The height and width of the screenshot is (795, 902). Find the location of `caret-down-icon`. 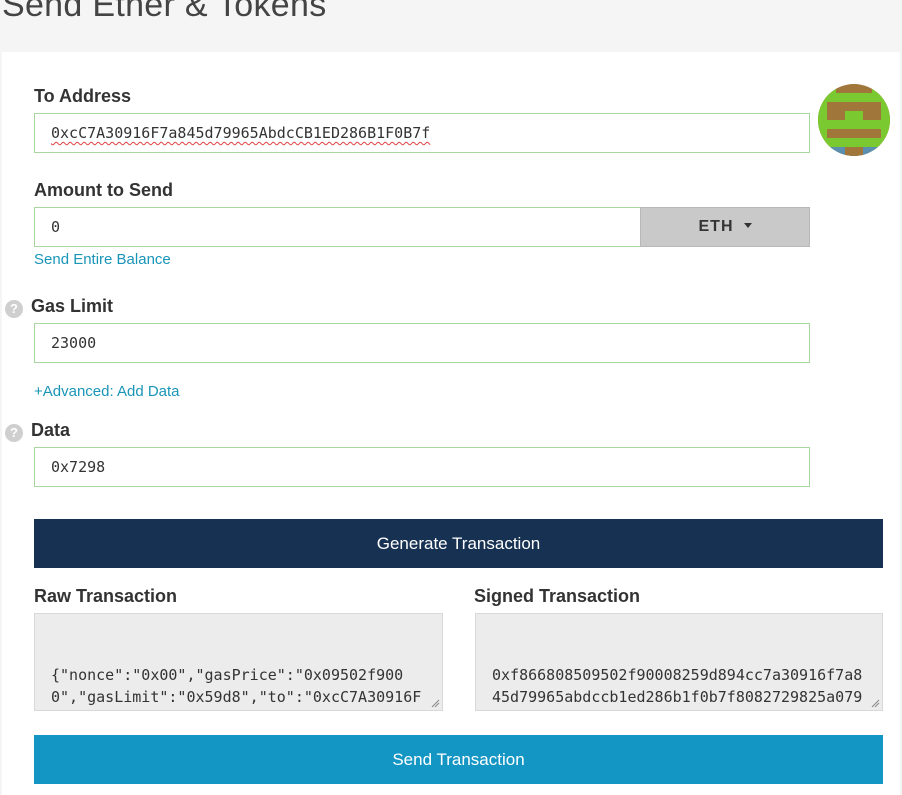

caret-down-icon is located at coordinates (747, 226).